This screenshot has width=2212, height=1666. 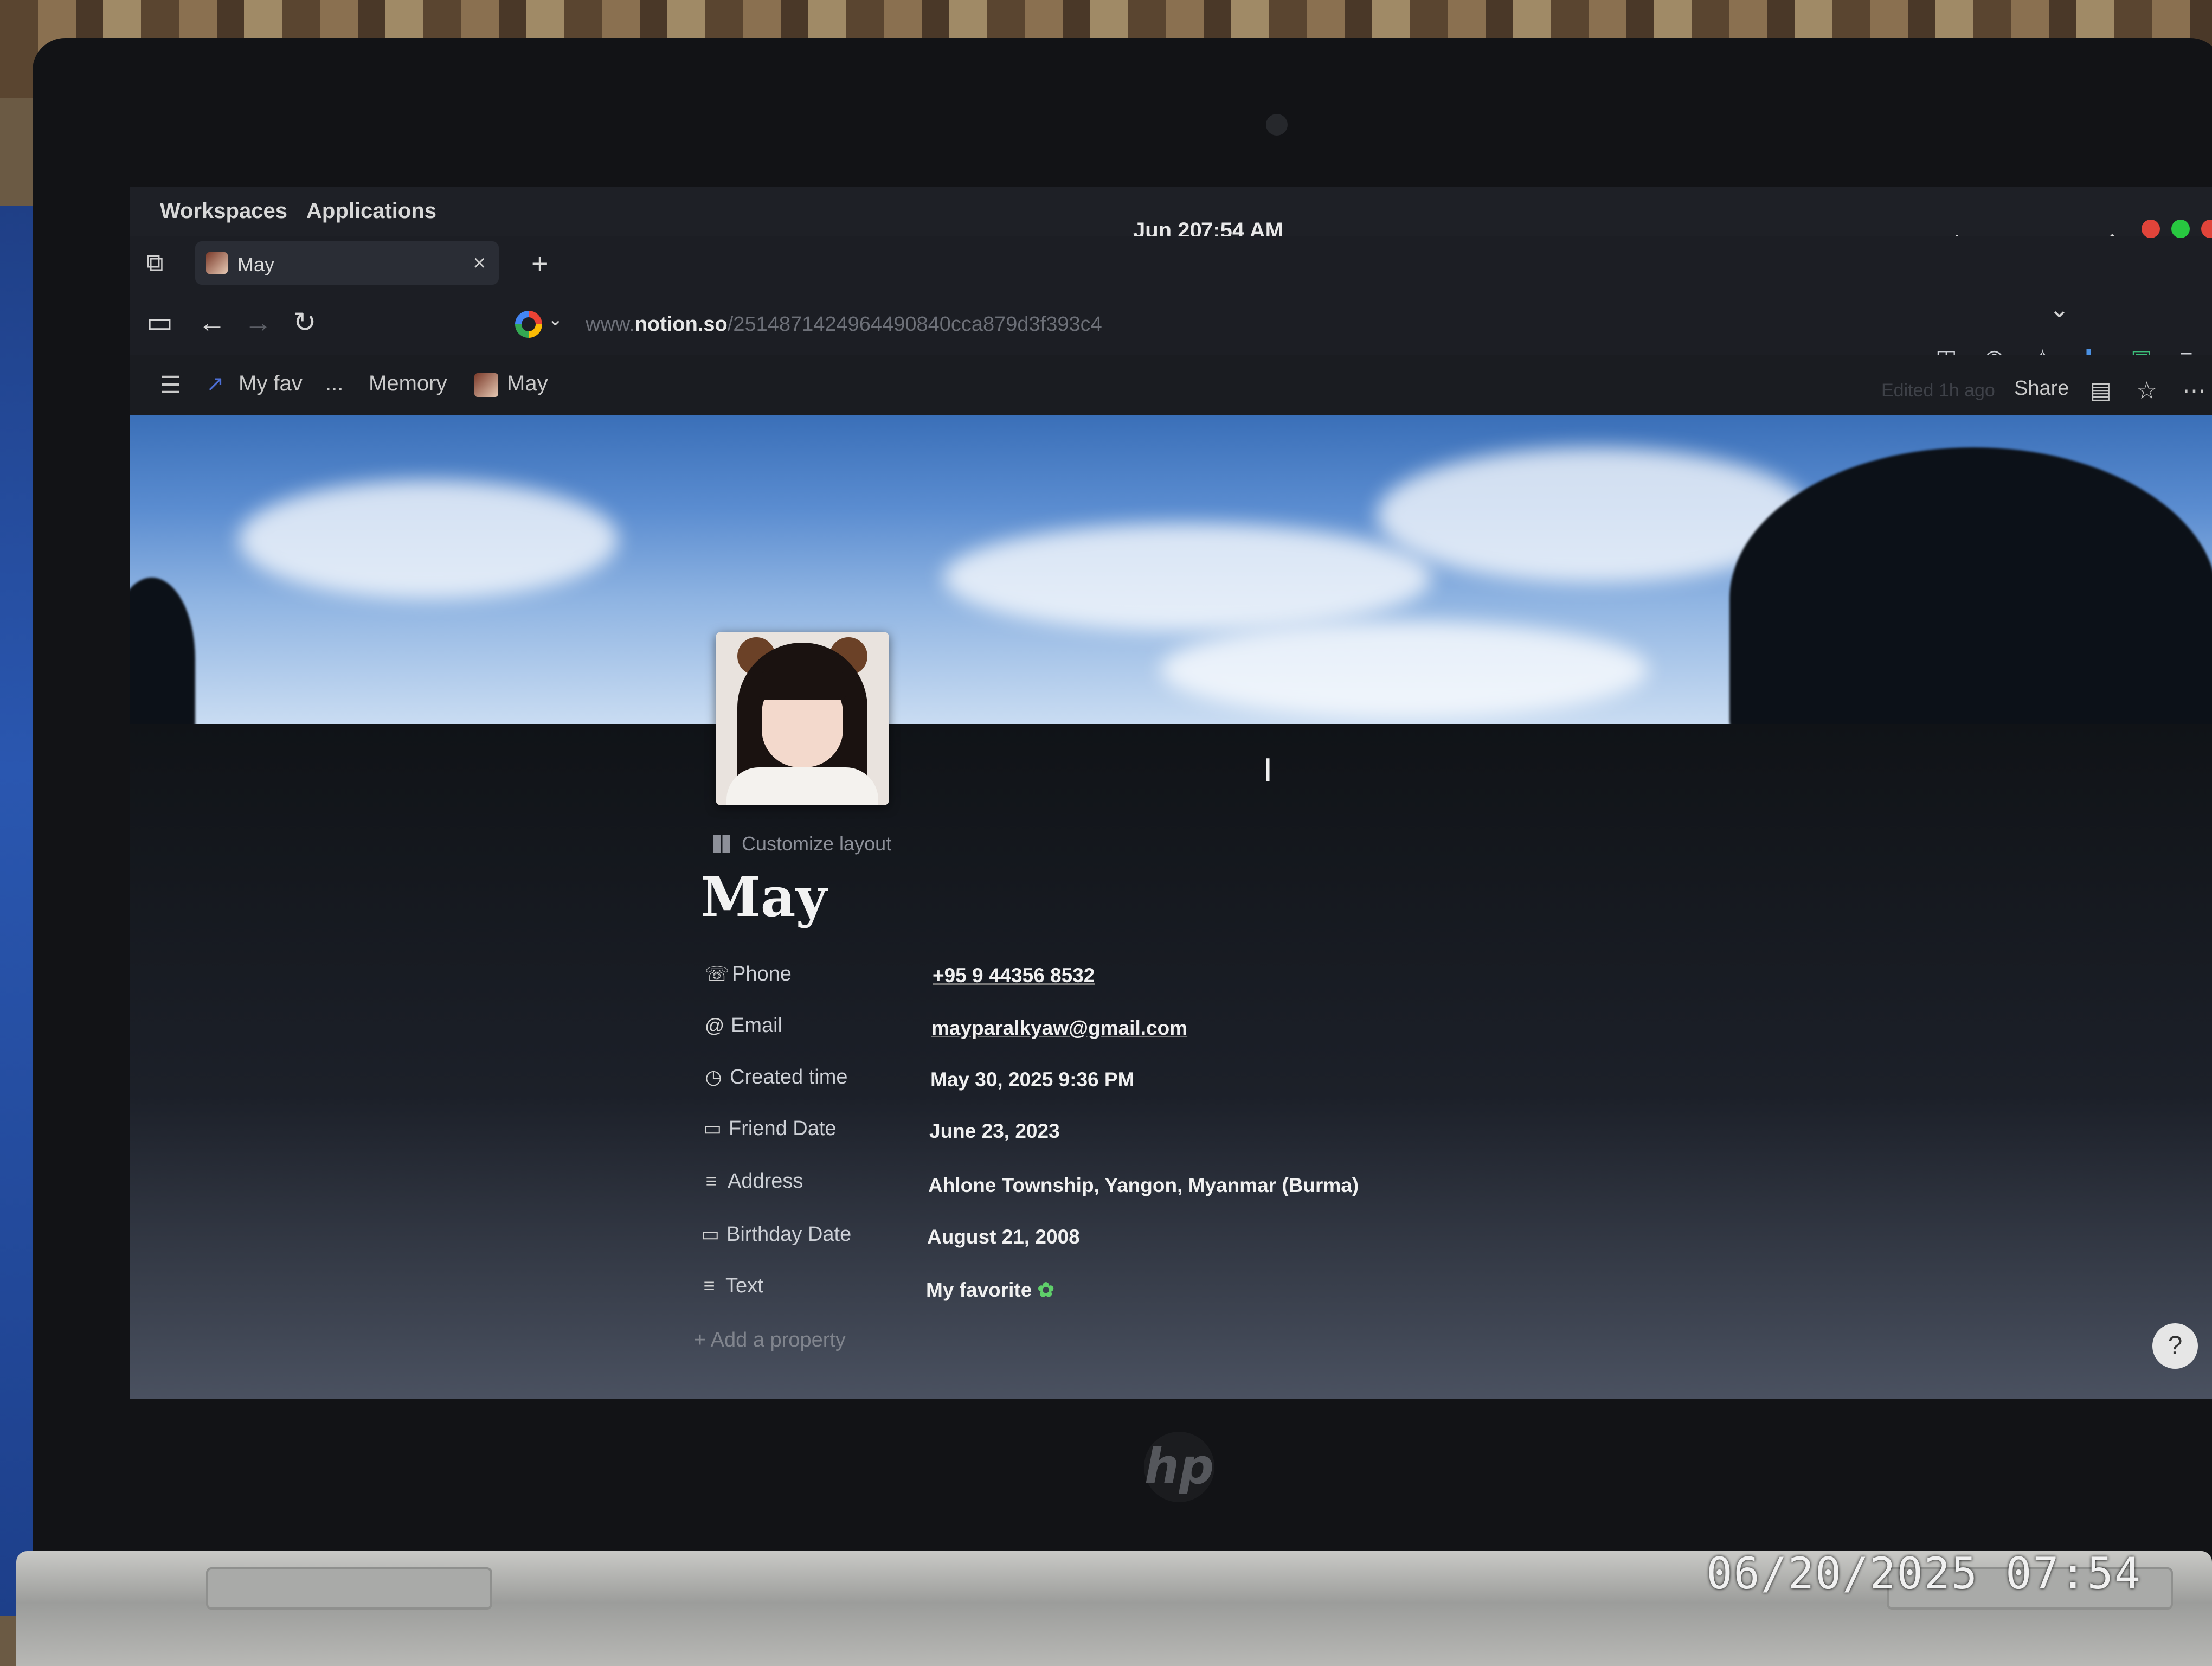 I want to click on tab-overview-icon: ⧉, so click(x=154, y=263).